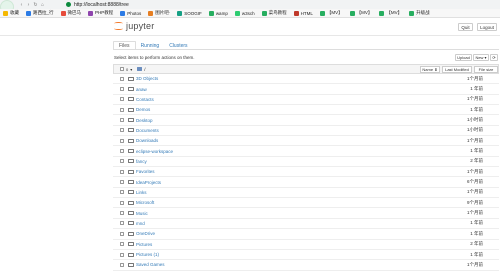 This screenshot has height=275, width=500. What do you see at coordinates (306, 49) in the screenshot?
I see `tabs-divider` at bounding box center [306, 49].